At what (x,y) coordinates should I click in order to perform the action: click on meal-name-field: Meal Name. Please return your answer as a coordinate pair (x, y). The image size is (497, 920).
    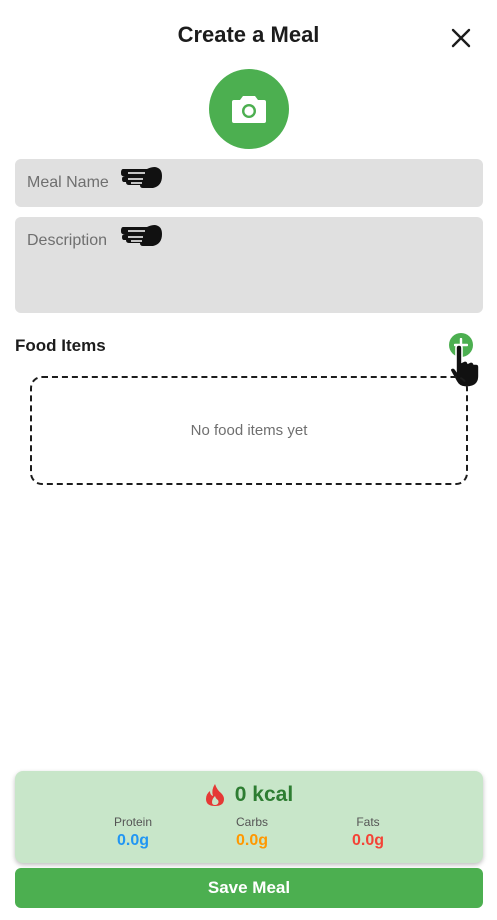
    Looking at the image, I should click on (249, 183).